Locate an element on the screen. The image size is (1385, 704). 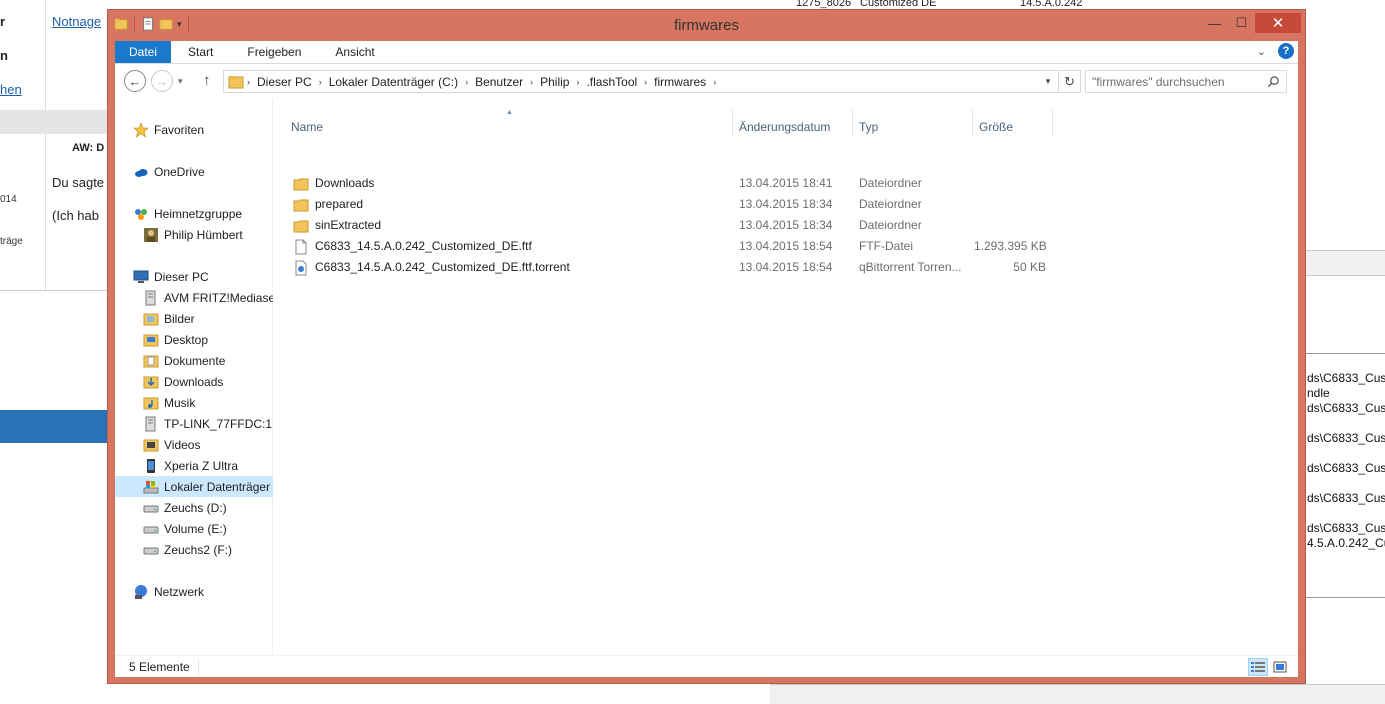
tab-freigeben: Freigeben is located at coordinates (274, 52).